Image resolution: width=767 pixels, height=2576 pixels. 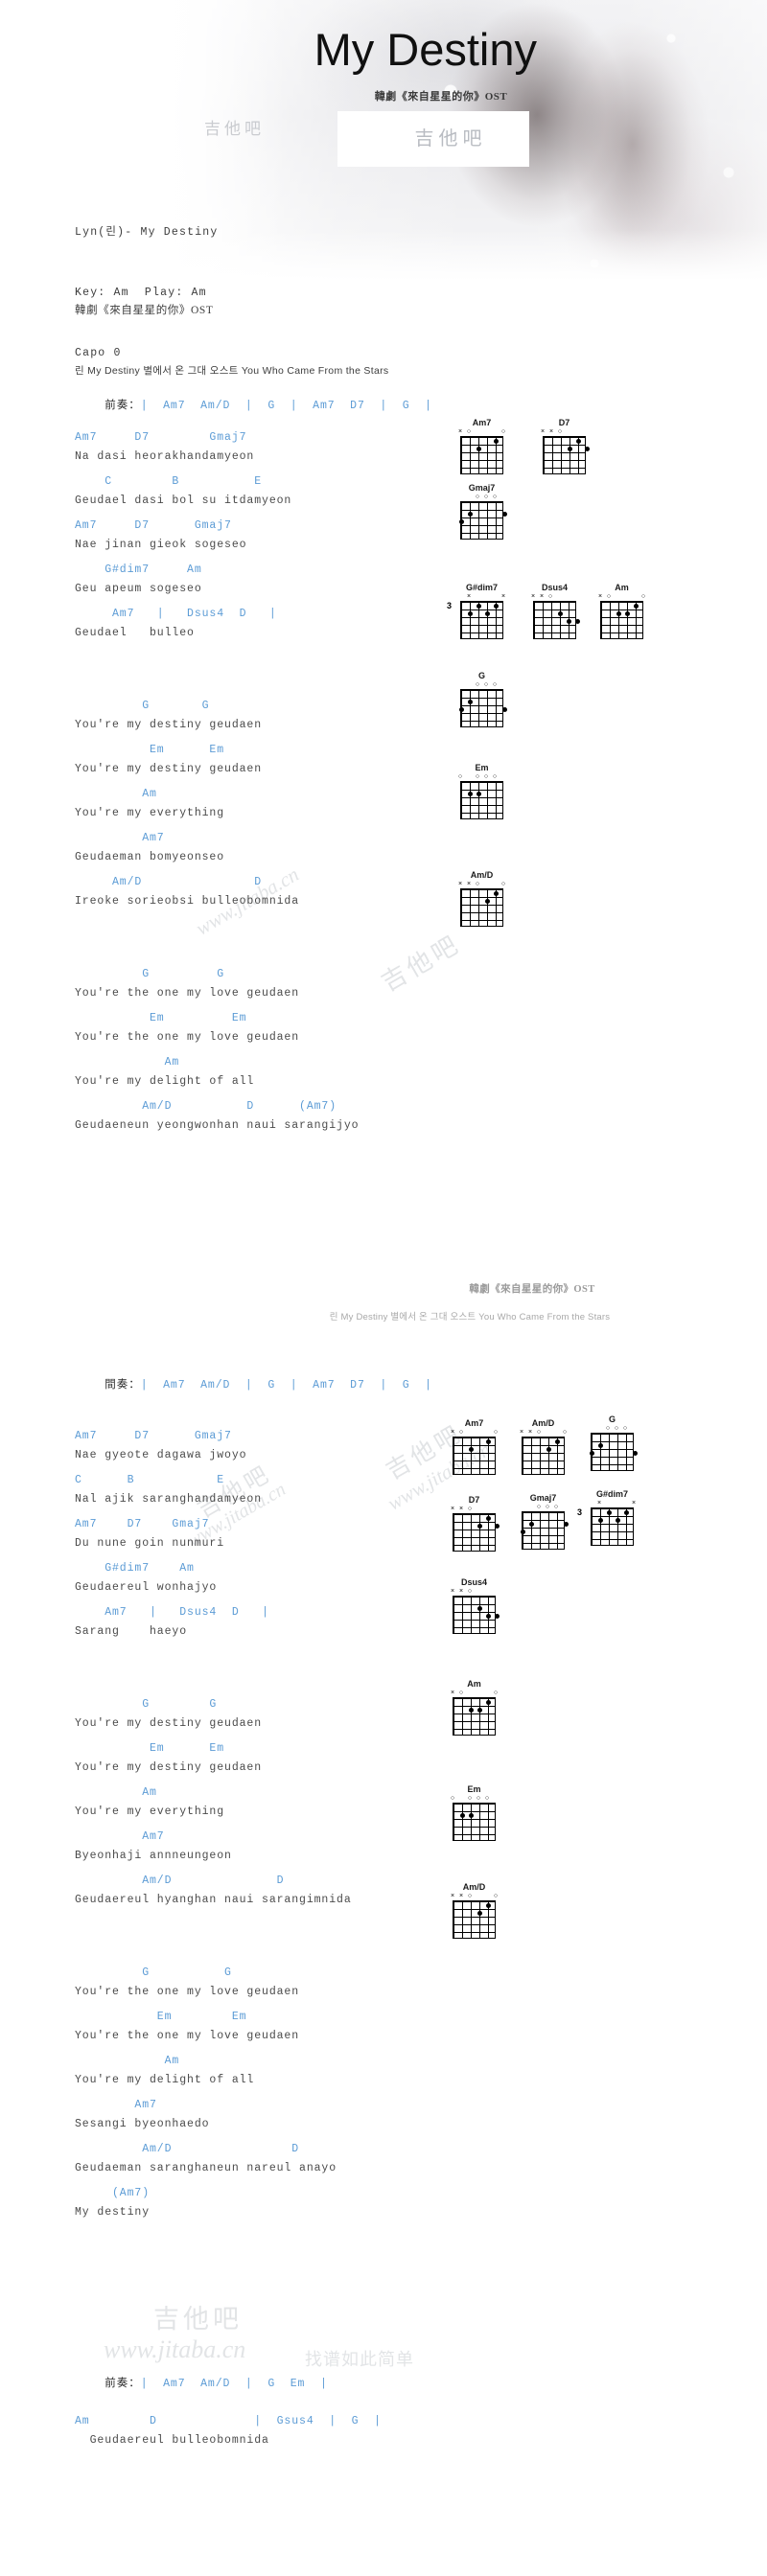 What do you see at coordinates (543, 1446) in the screenshot?
I see `chord-diagram-am-d: Am/D × × ○ ○` at bounding box center [543, 1446].